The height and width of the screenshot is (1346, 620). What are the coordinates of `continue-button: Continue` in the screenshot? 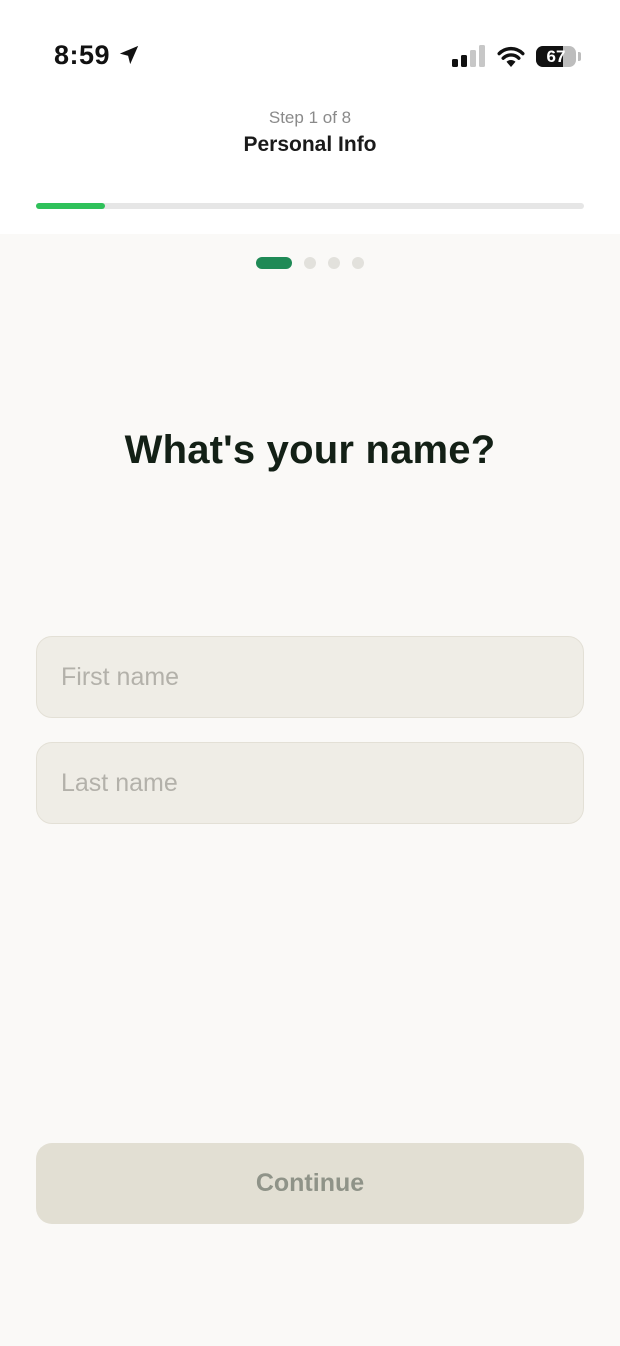 It's located at (310, 1183).